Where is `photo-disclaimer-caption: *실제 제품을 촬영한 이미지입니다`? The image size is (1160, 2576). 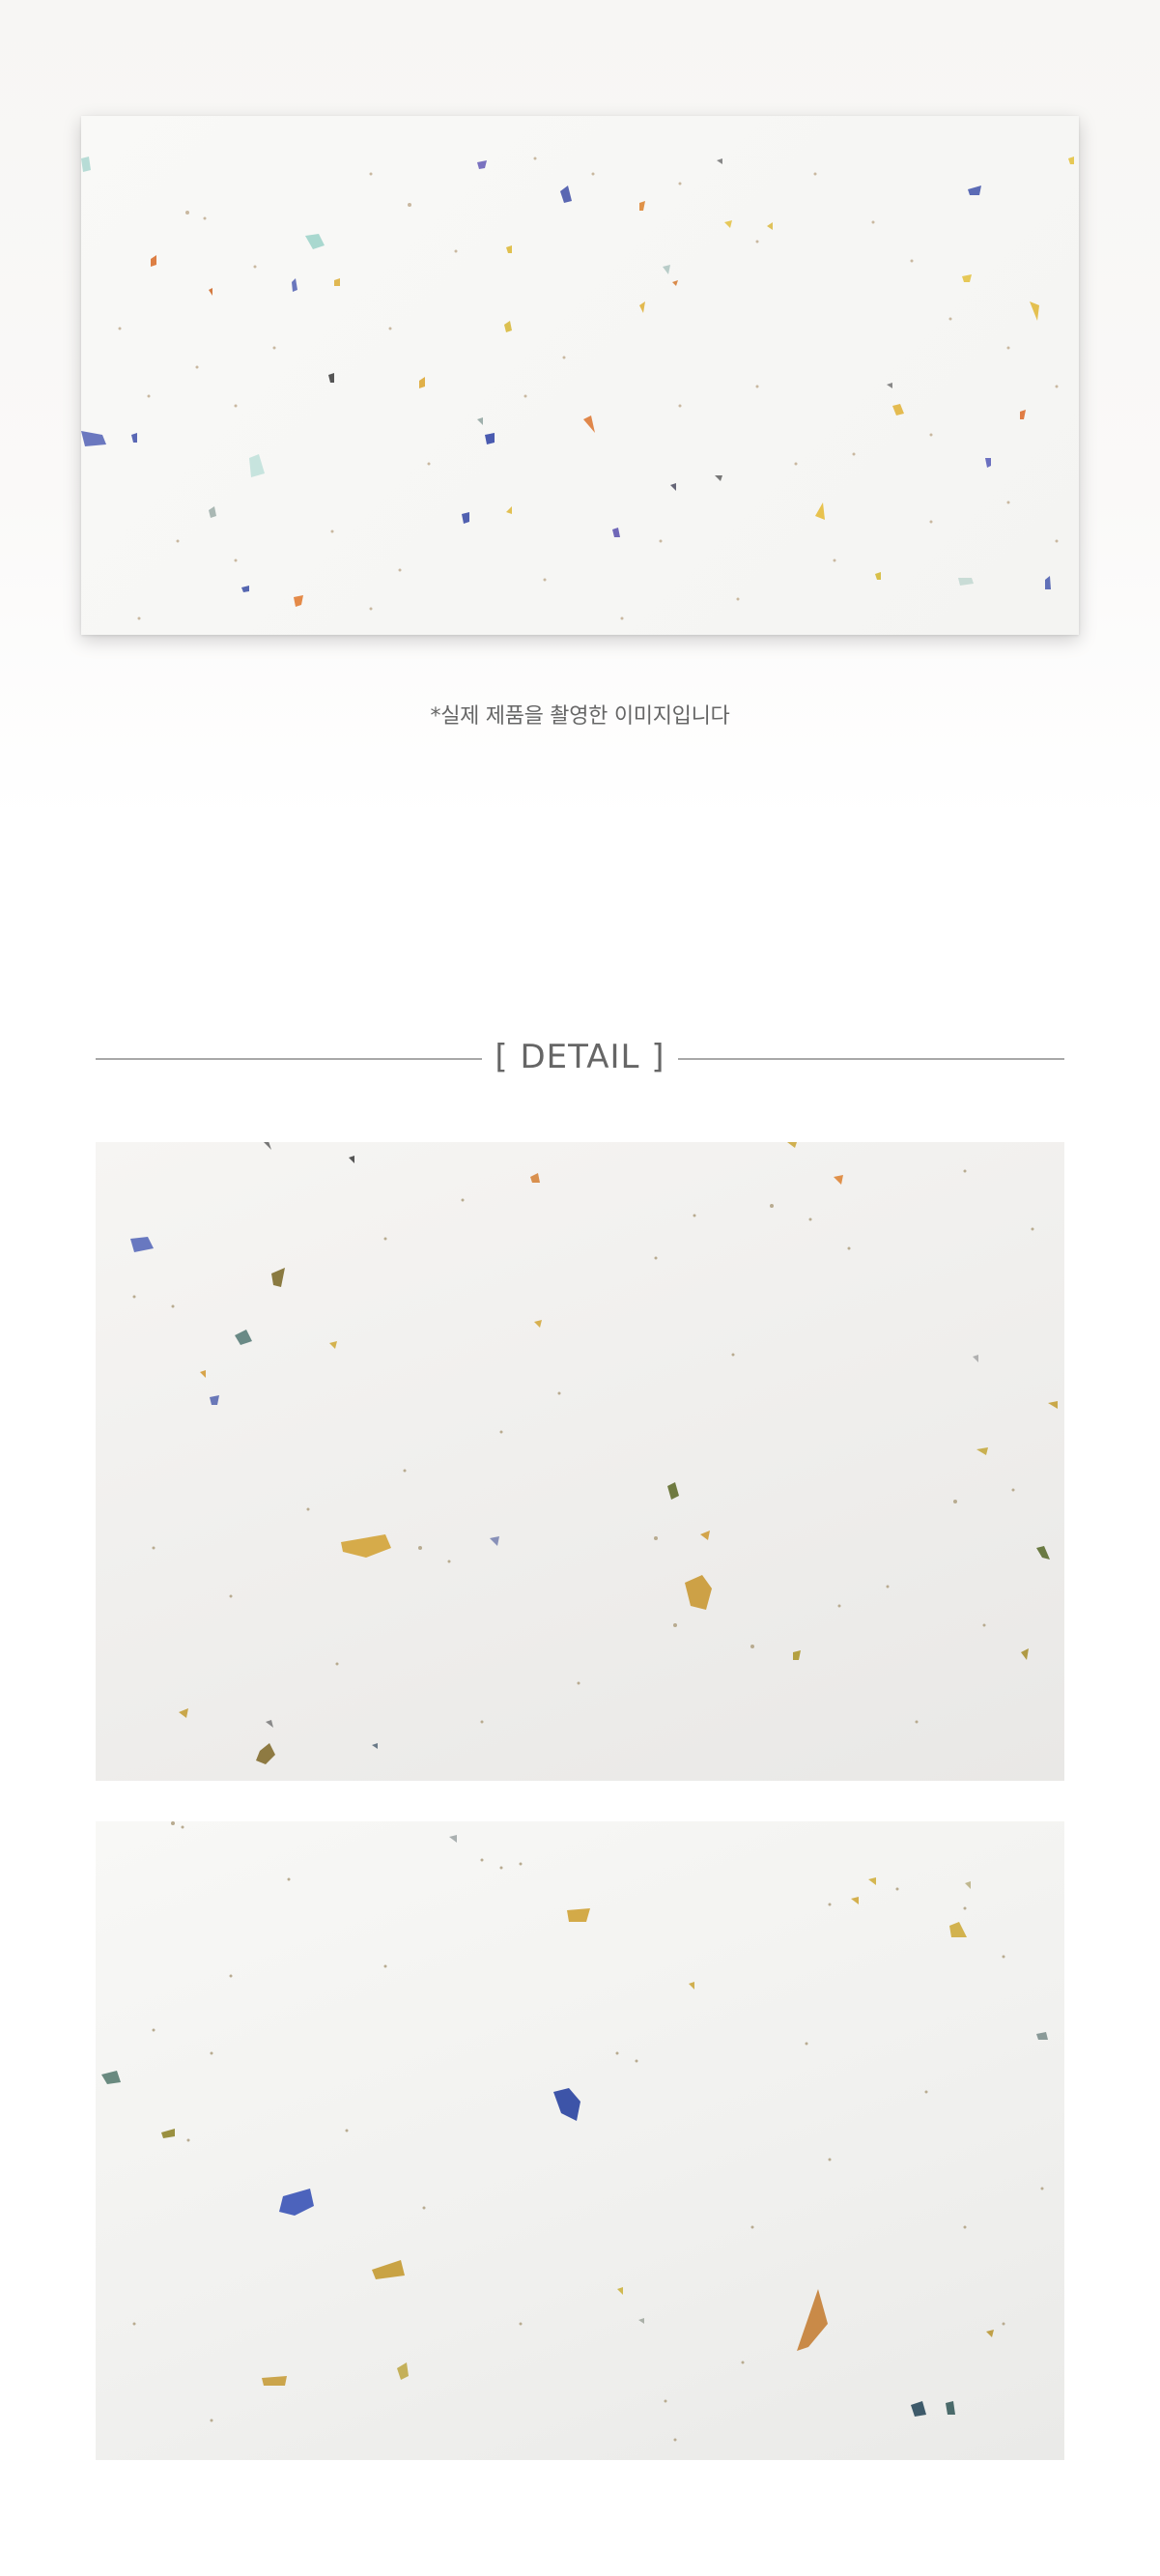
photo-disclaimer-caption: *실제 제품을 촬영한 이미지입니다 is located at coordinates (580, 716).